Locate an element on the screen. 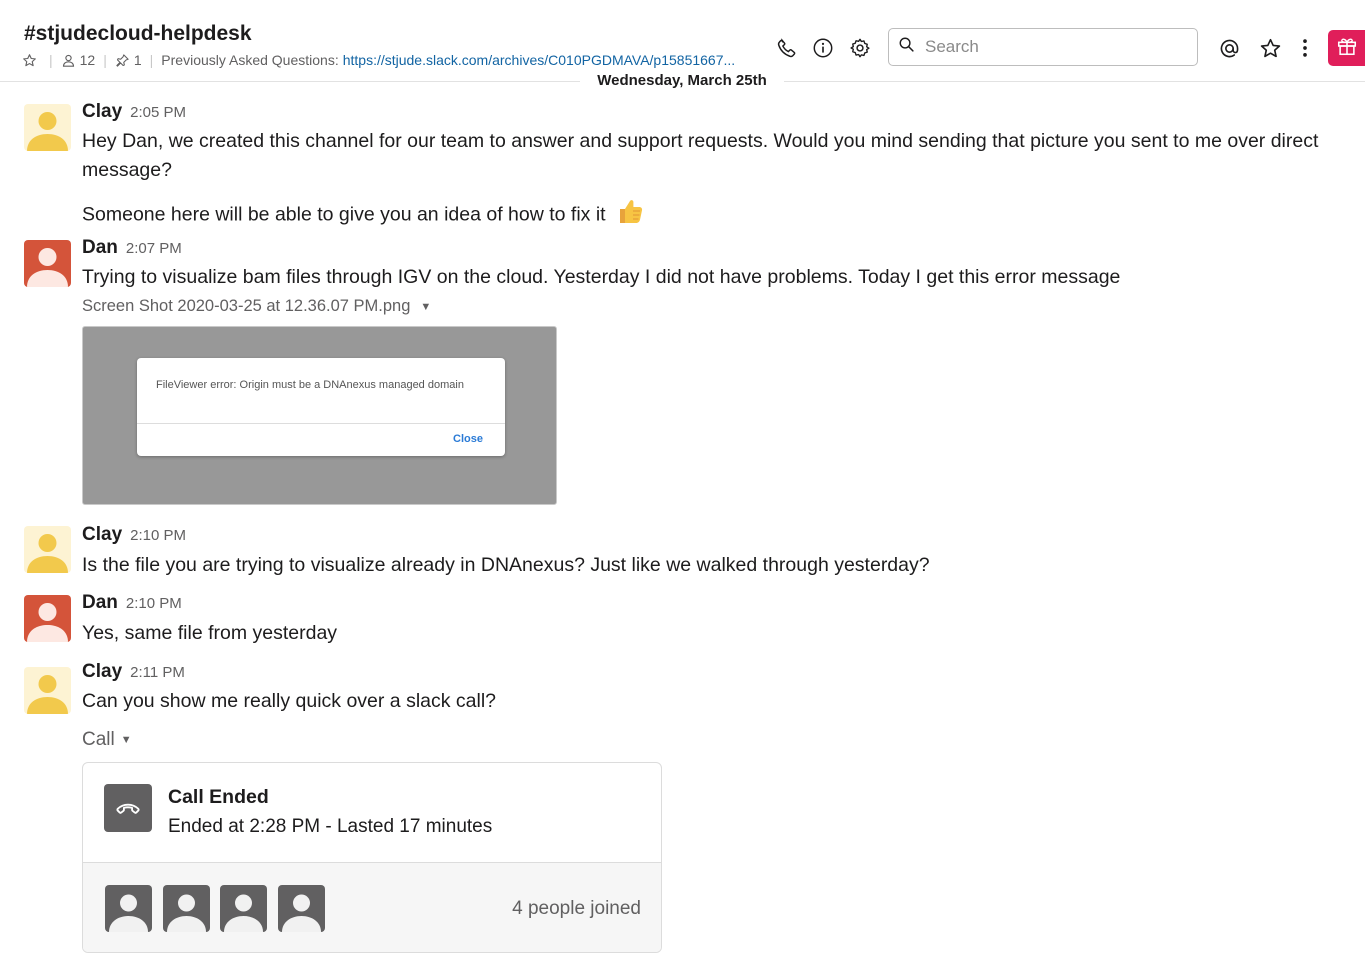 Image resolution: width=1365 pixels, height=967 pixels. date-divider: Wednesday, March 25th is located at coordinates (682, 81).